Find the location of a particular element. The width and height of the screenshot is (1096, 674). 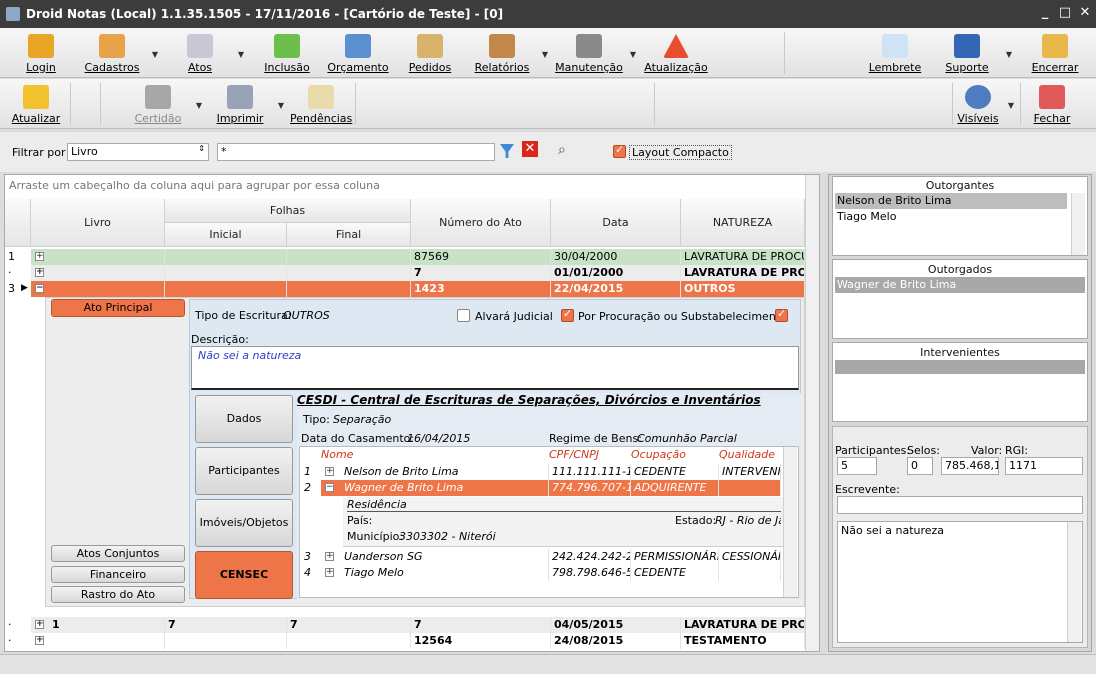

pedidos-button: Pedidos is located at coordinates (430, 54).